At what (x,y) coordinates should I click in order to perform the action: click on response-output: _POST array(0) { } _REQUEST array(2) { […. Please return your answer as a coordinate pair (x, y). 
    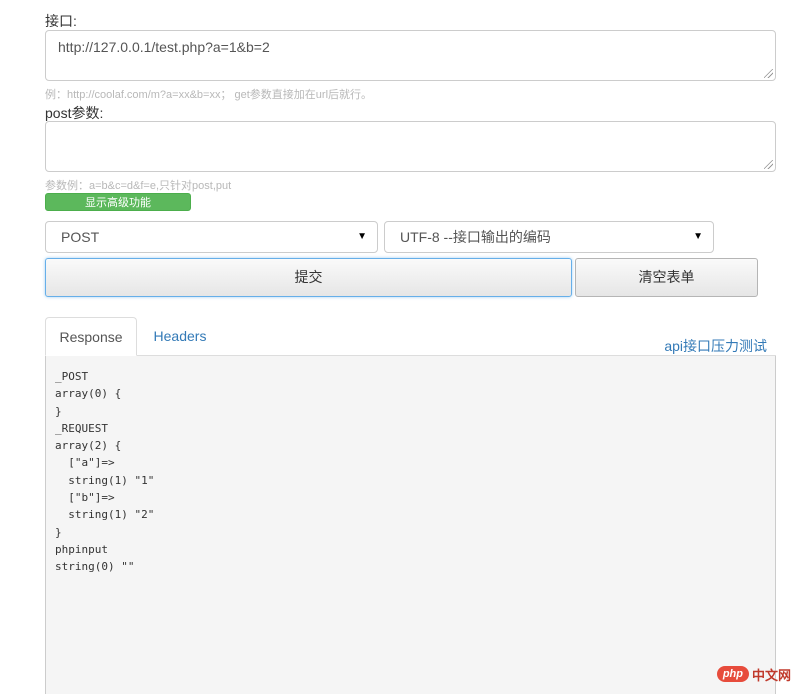
    Looking at the image, I should click on (105, 472).